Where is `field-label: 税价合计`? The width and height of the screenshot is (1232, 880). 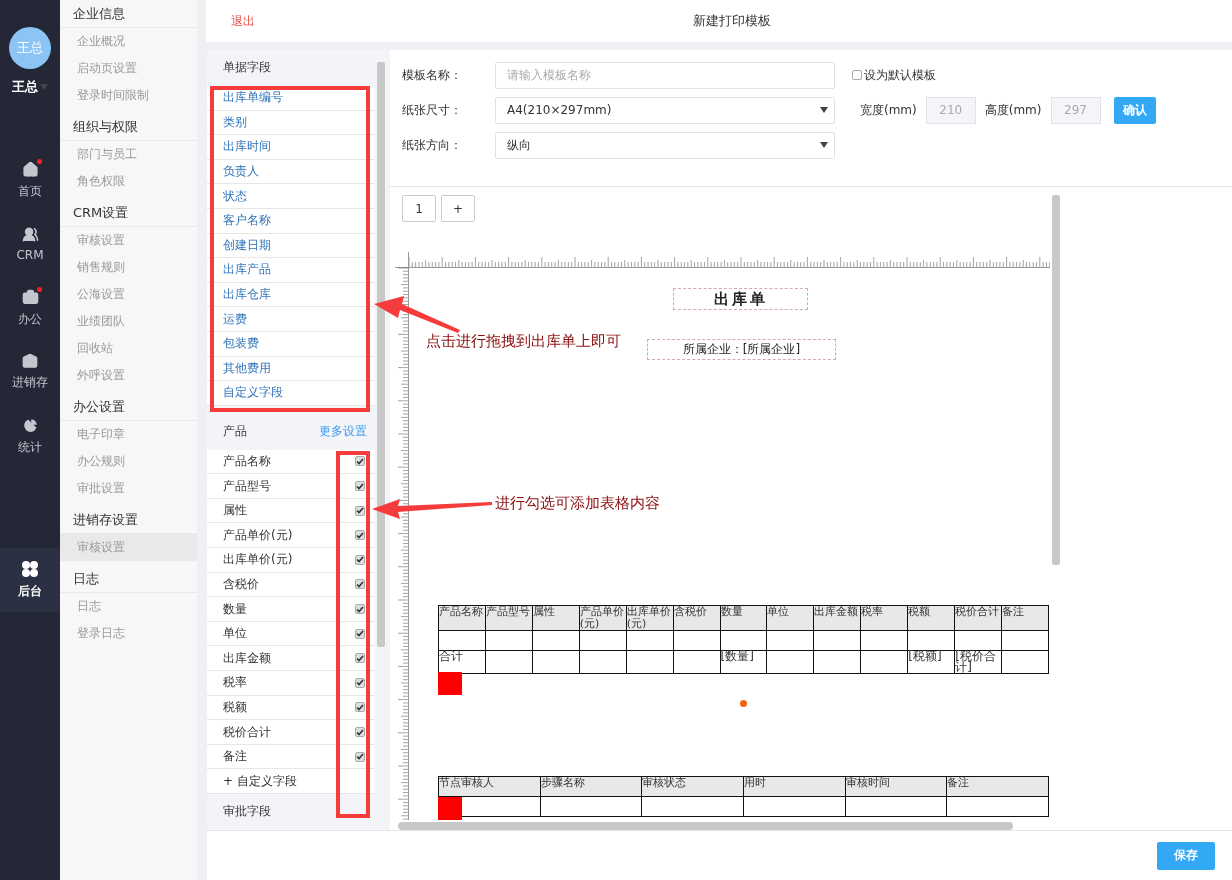 field-label: 税价合计 is located at coordinates (247, 732).